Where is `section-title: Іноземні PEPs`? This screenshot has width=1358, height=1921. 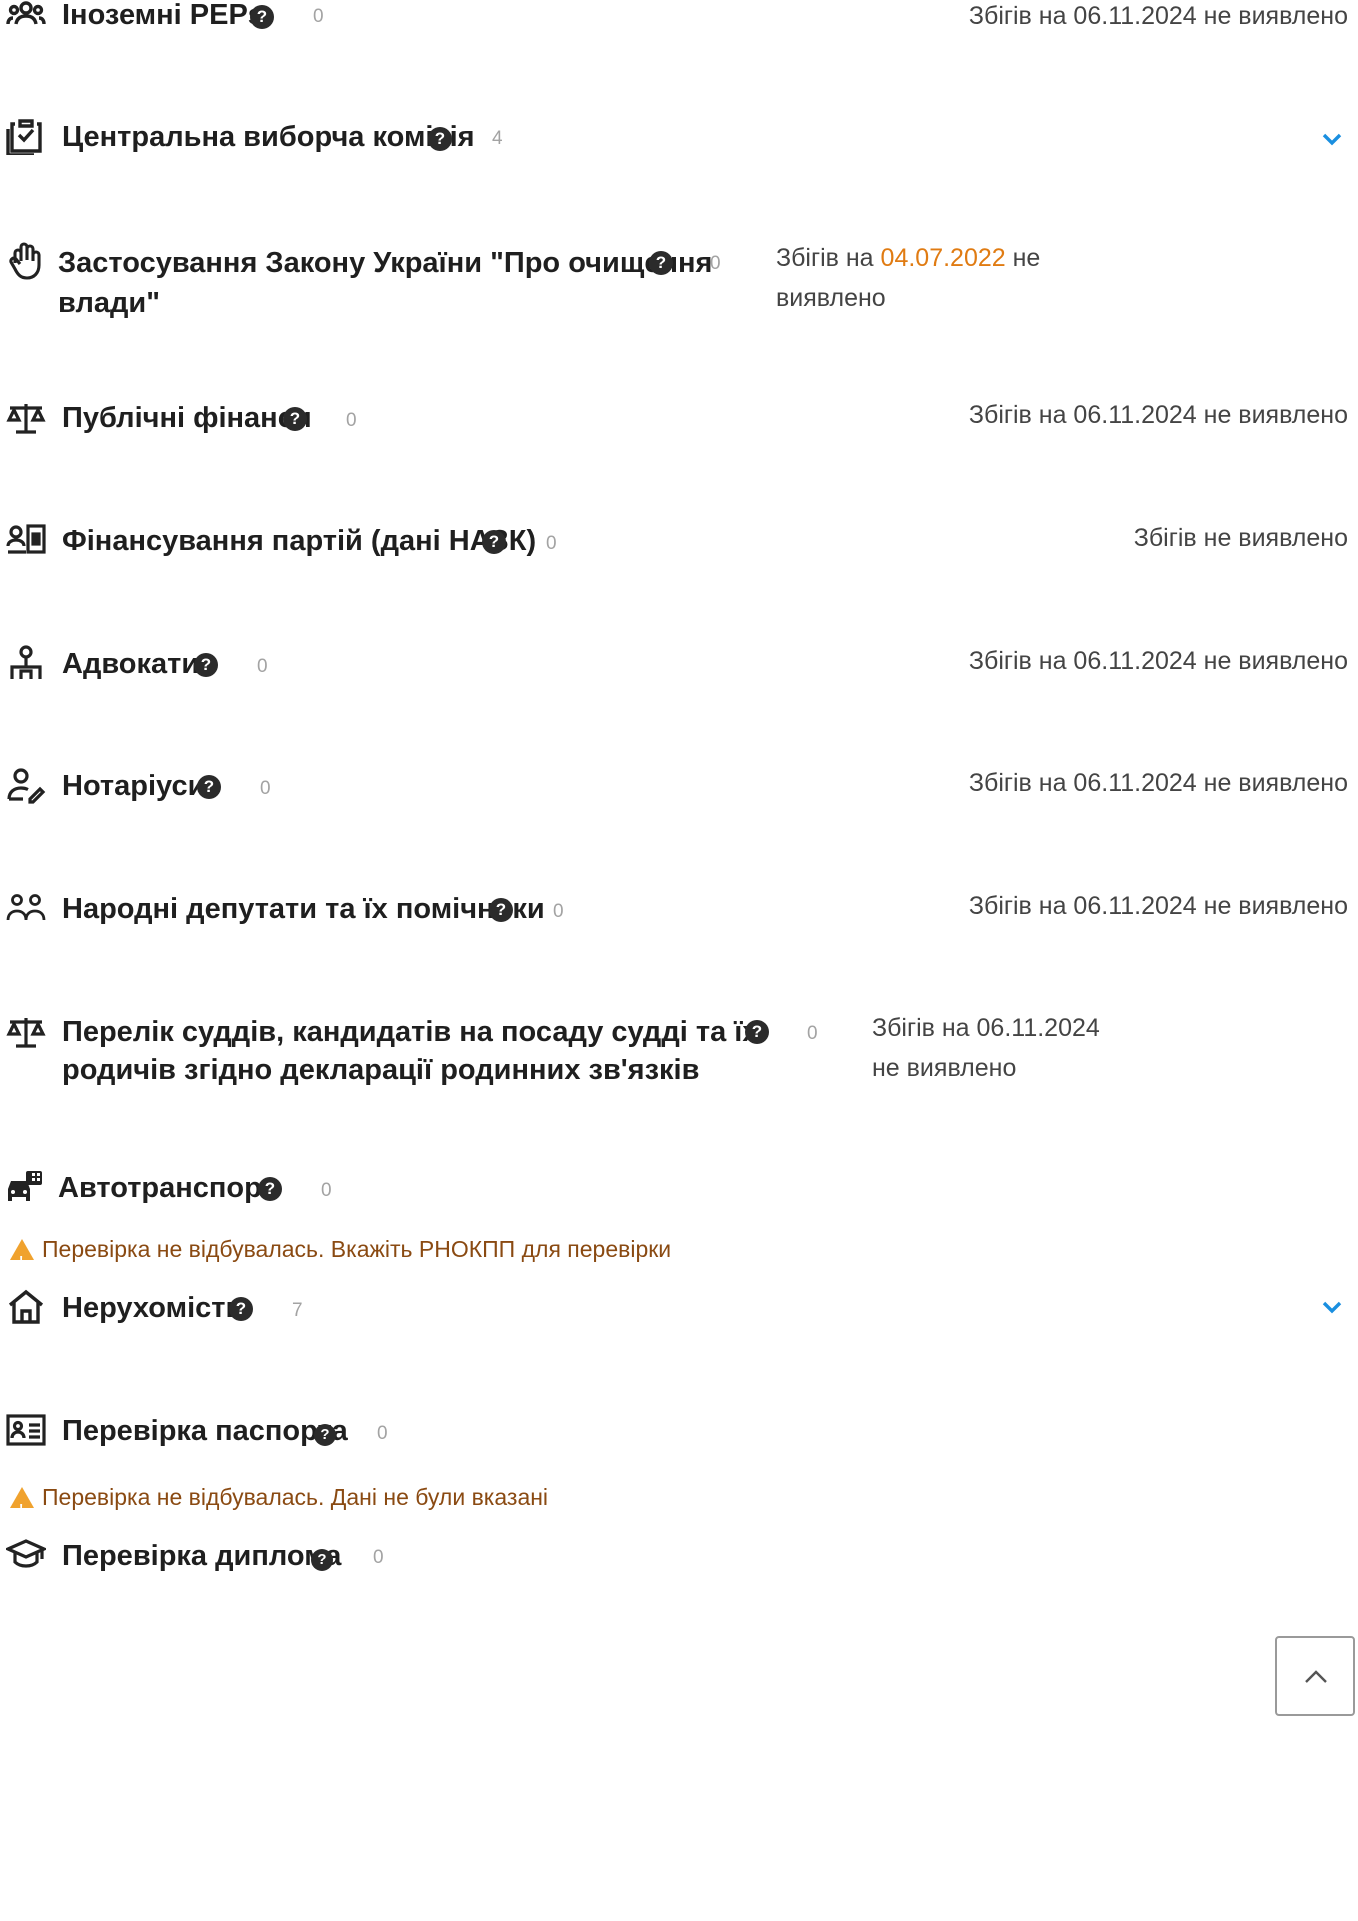 section-title: Іноземні PEPs is located at coordinates (163, 15).